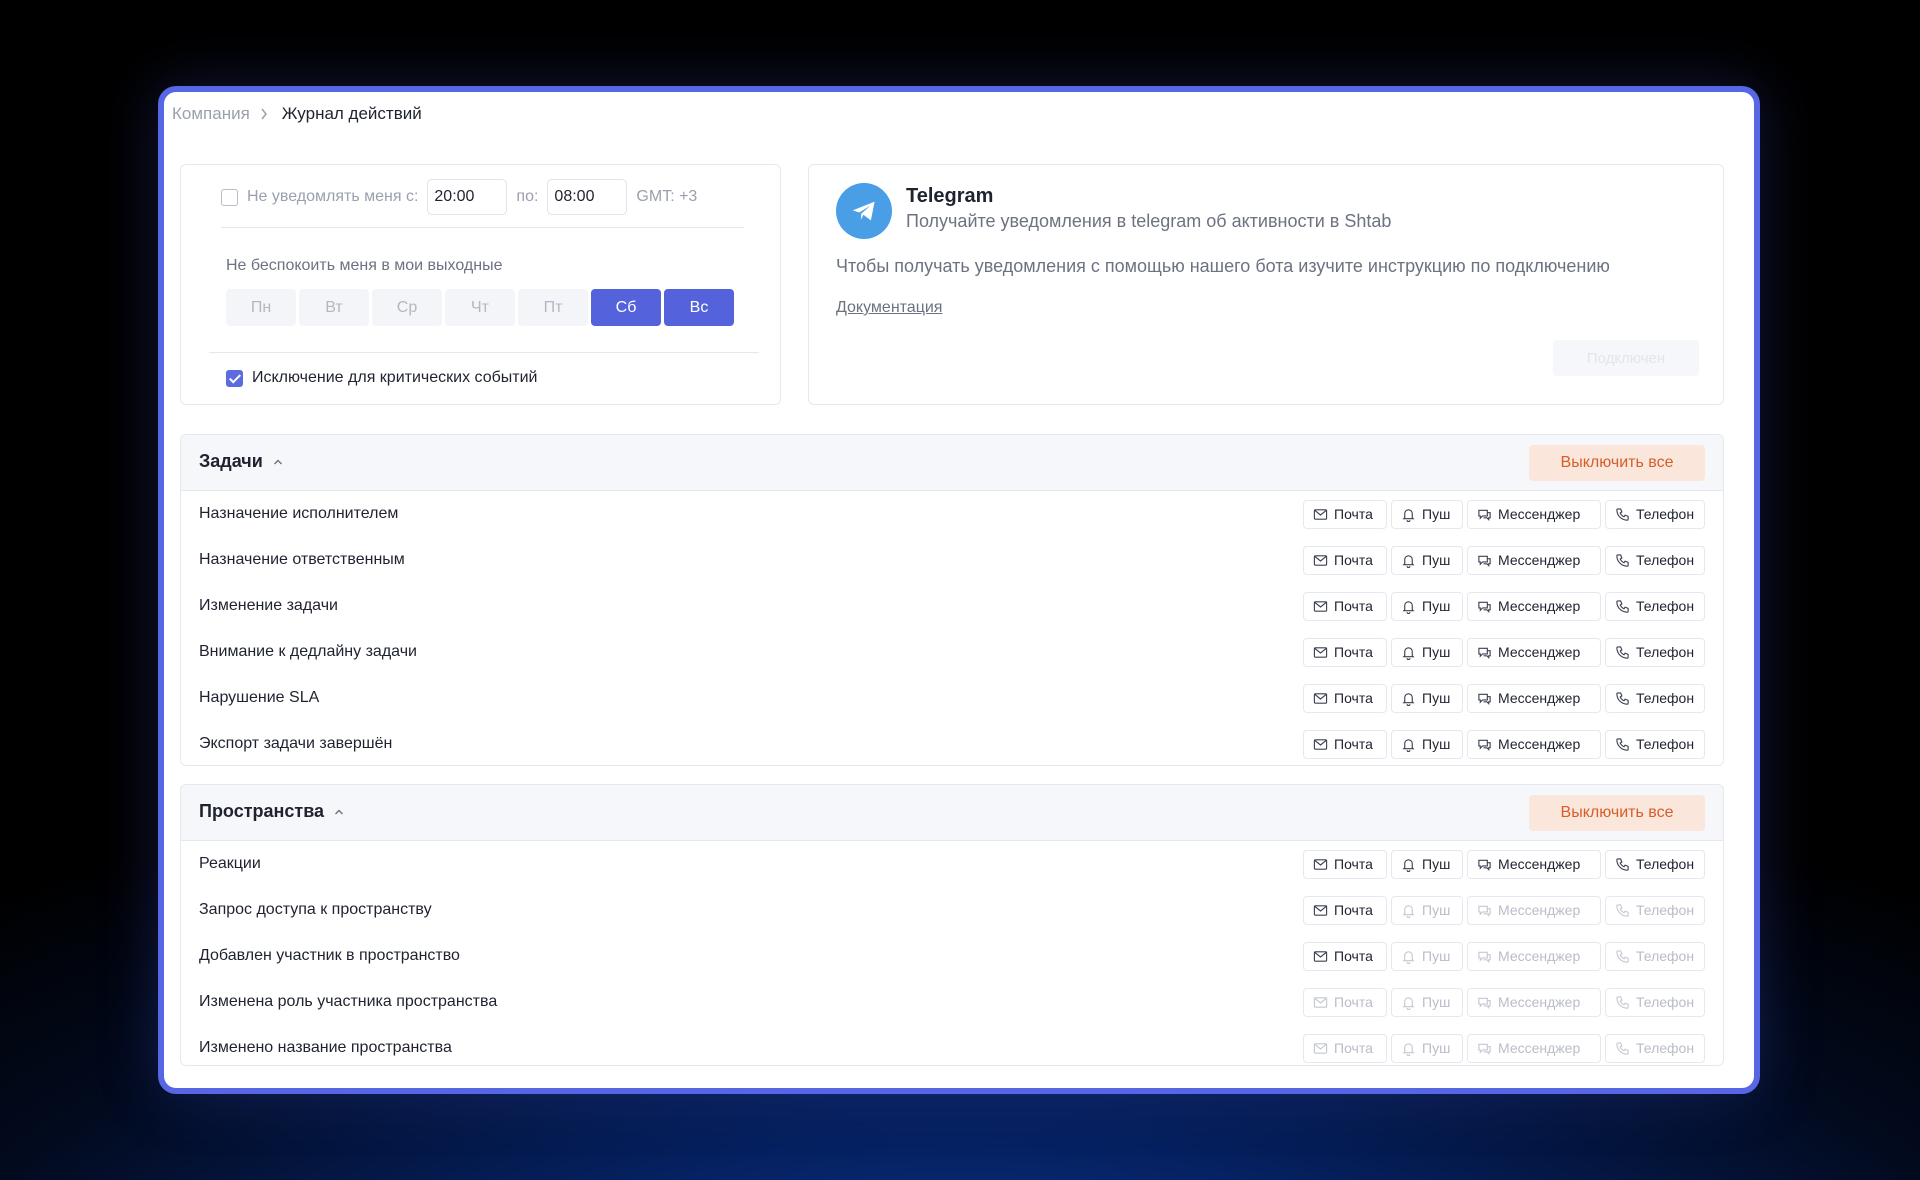 The width and height of the screenshot is (1920, 1180). I want to click on weekday-3-button: Чт, so click(480, 307).